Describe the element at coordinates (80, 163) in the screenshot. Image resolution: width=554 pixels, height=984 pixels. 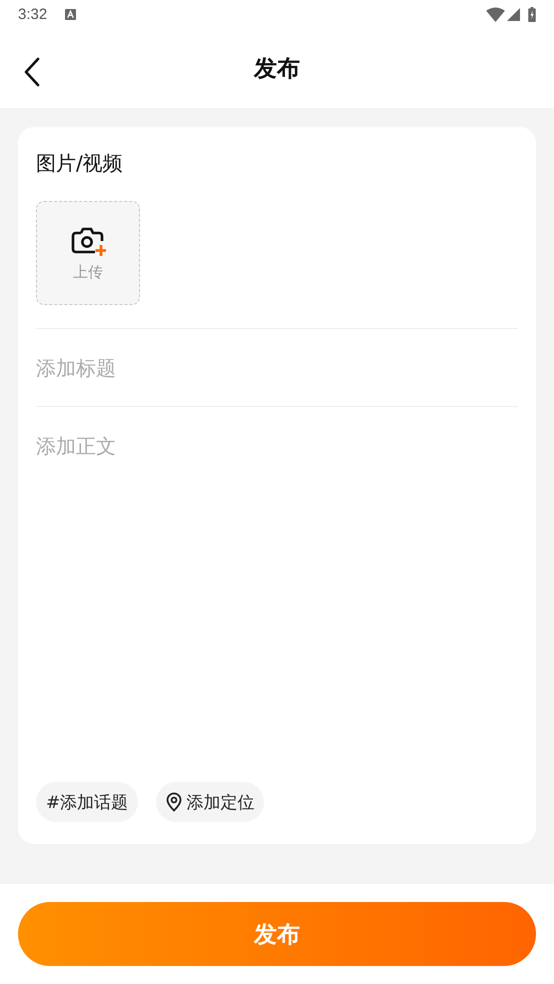
I see `section-label: 图片/视频` at that location.